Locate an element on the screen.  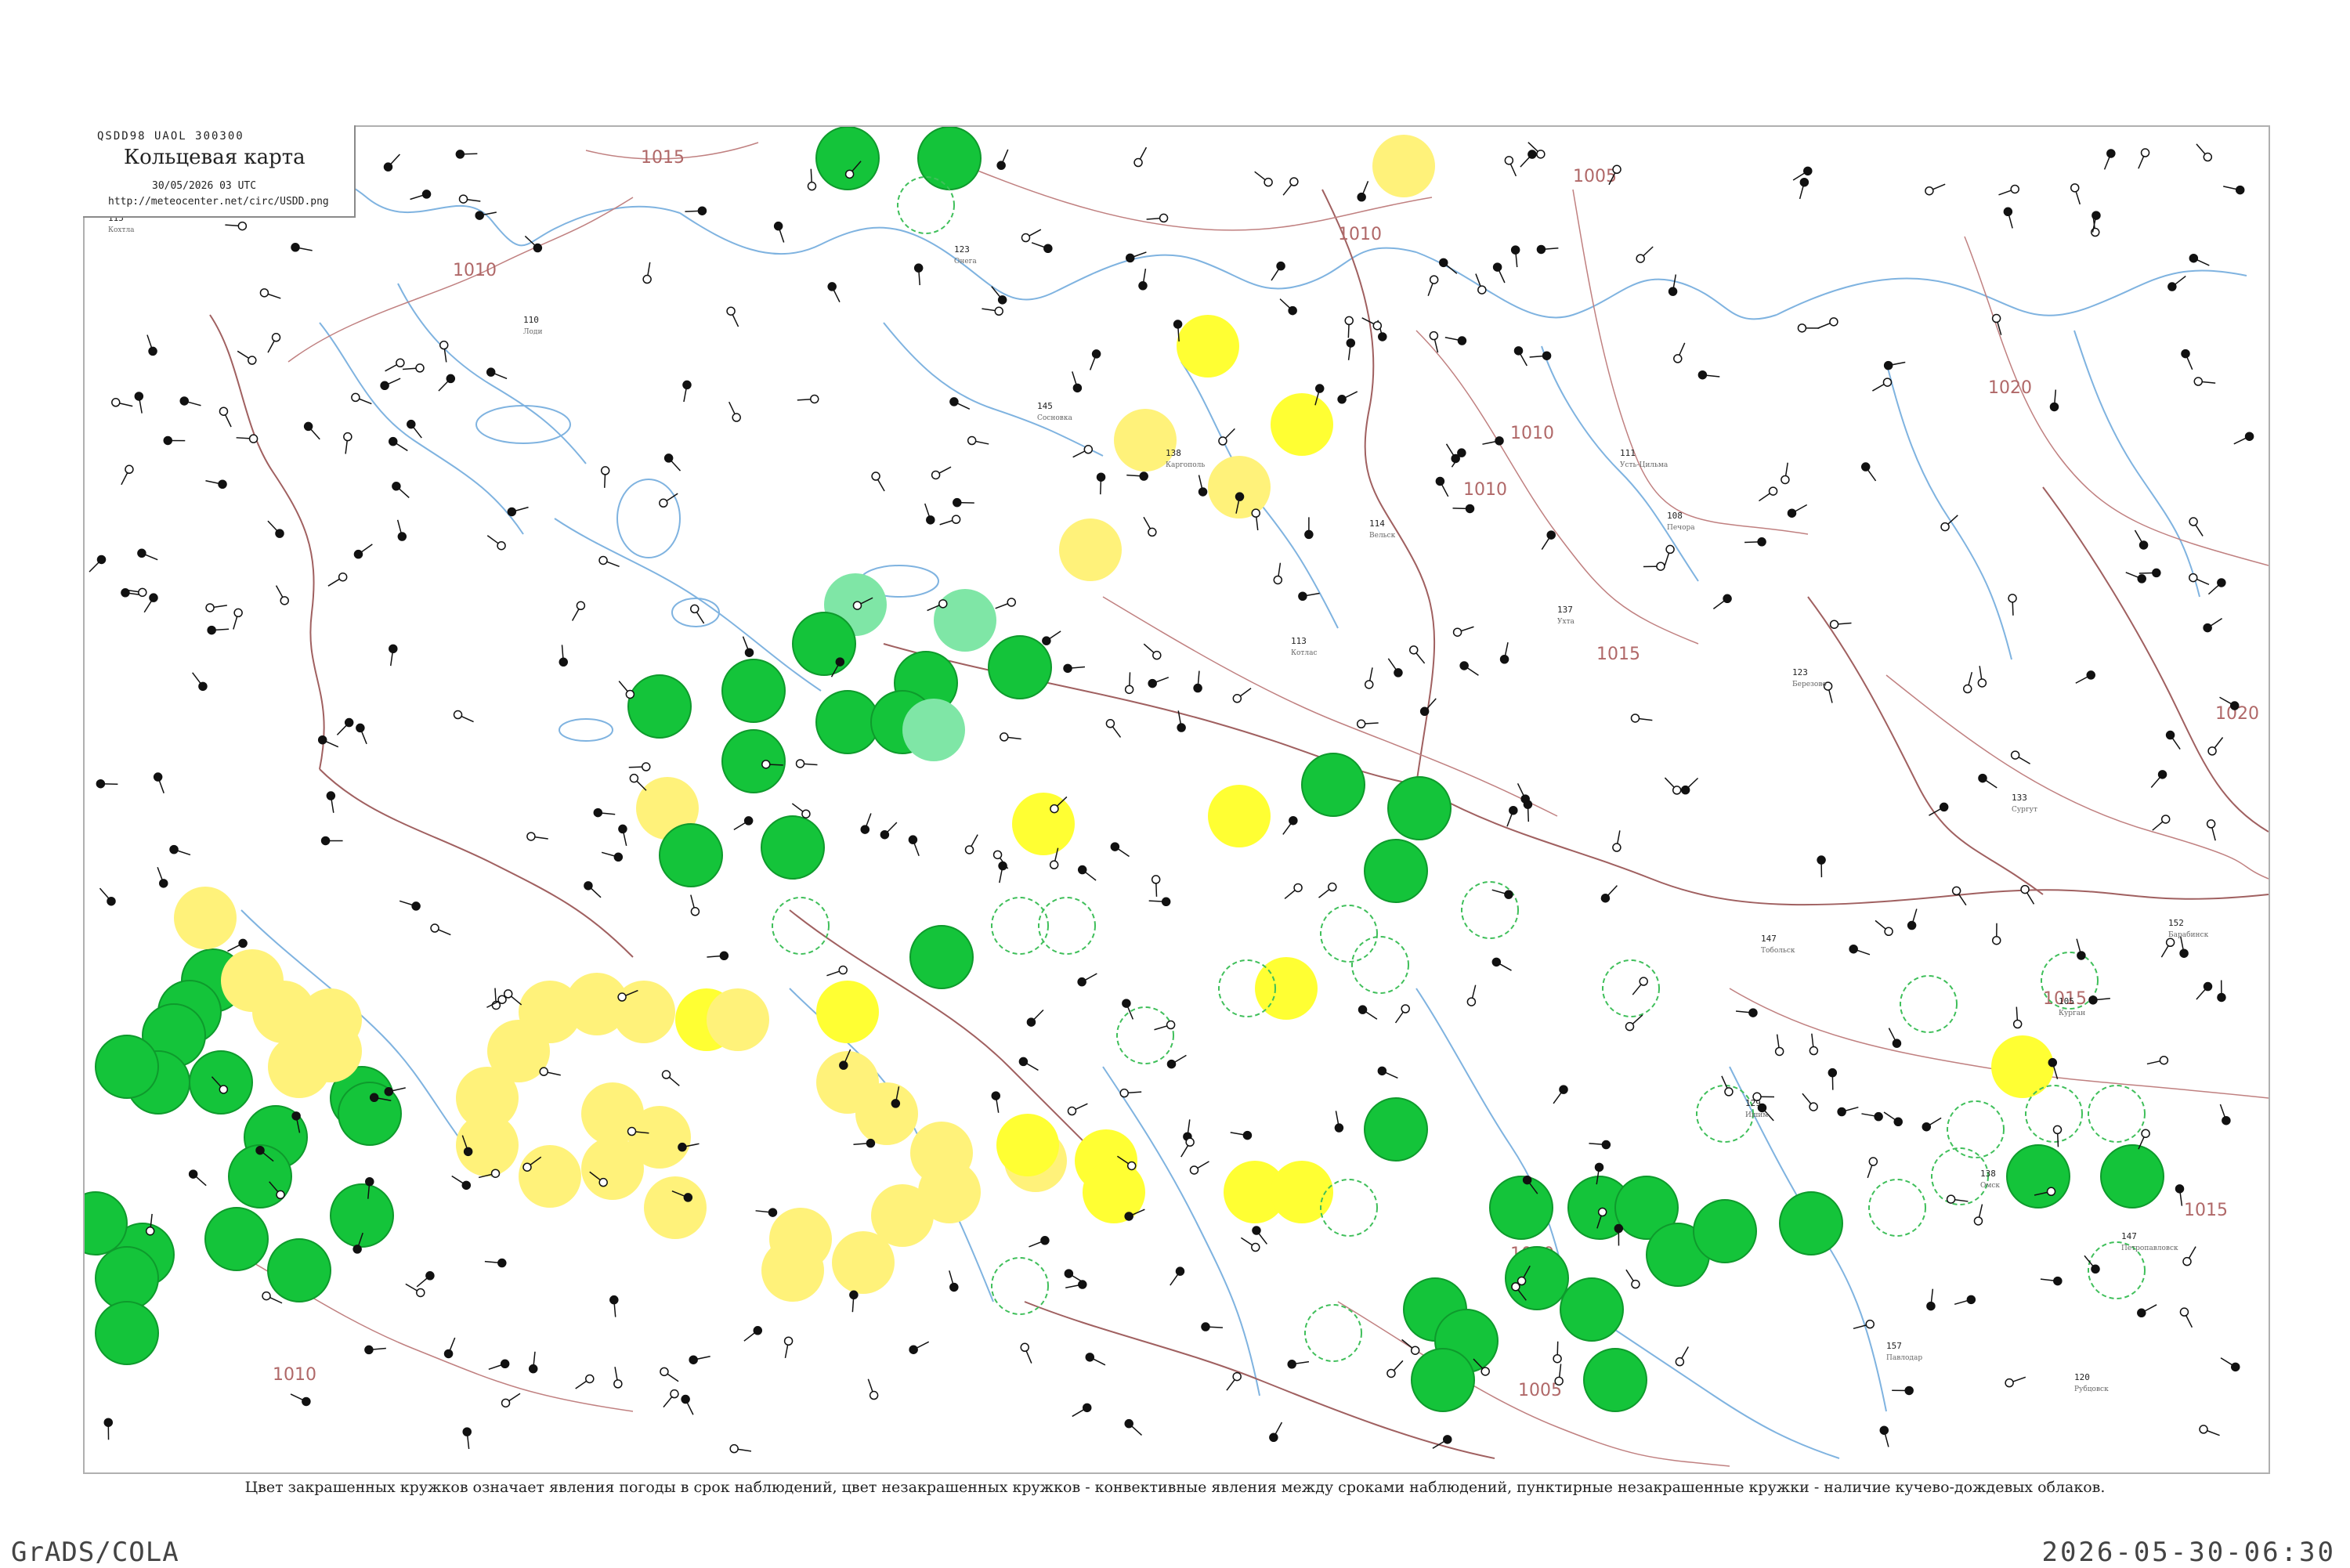
isobar-1010-ural: 1010 is located at coordinates (1532, 433).